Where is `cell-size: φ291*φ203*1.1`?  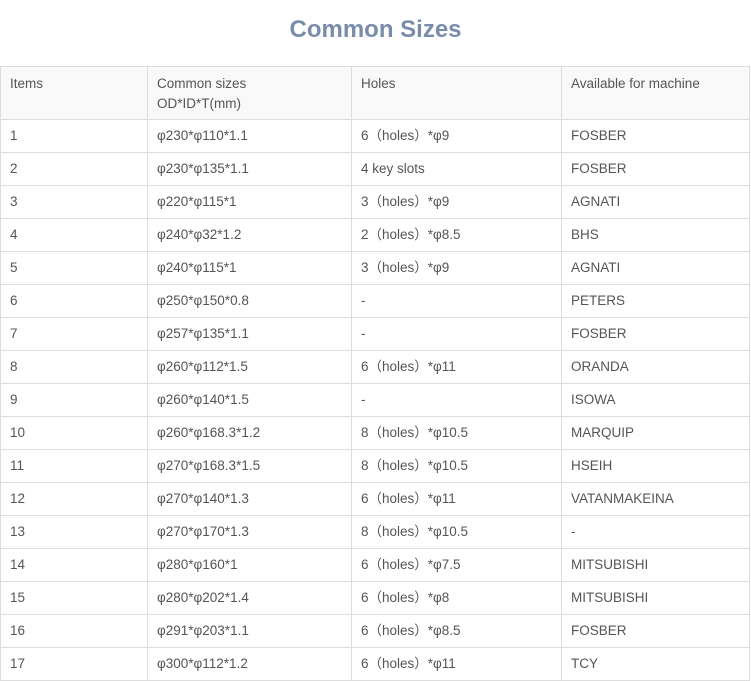
cell-size: φ291*φ203*1.1 is located at coordinates (249, 631).